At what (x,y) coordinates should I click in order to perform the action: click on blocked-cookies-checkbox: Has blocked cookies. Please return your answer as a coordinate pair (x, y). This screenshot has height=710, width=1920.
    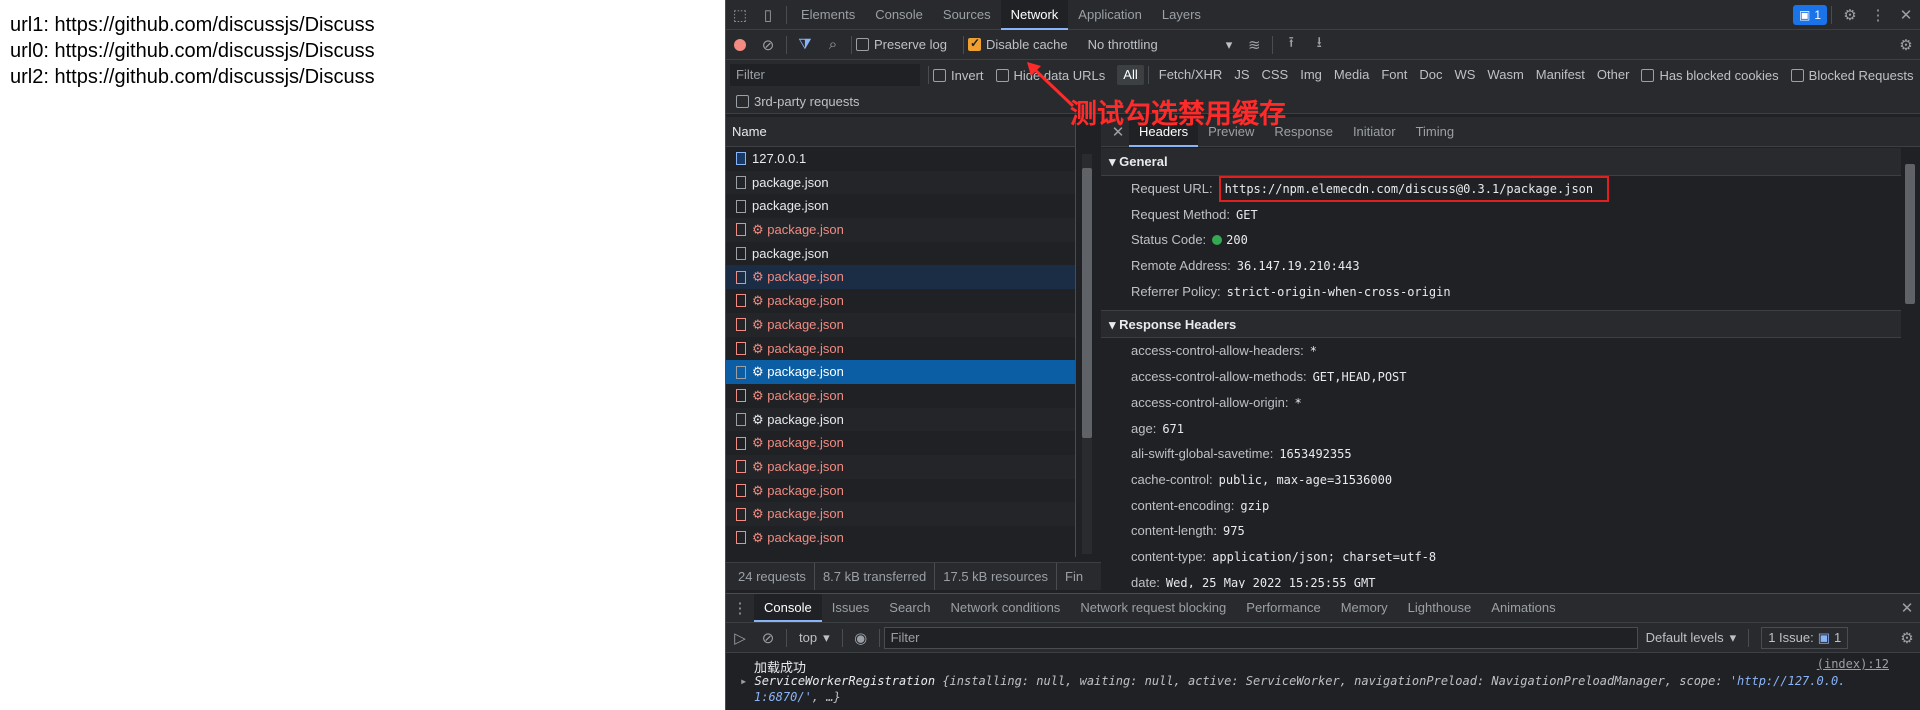
    Looking at the image, I should click on (1710, 75).